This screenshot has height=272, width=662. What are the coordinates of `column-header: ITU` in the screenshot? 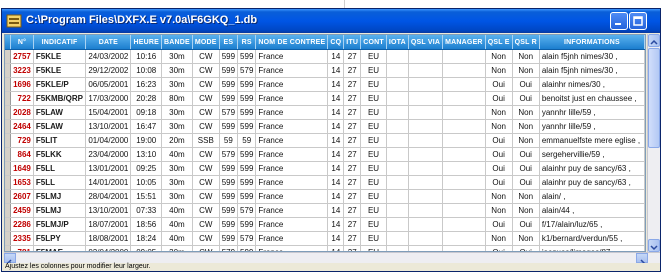 It's located at (352, 42).